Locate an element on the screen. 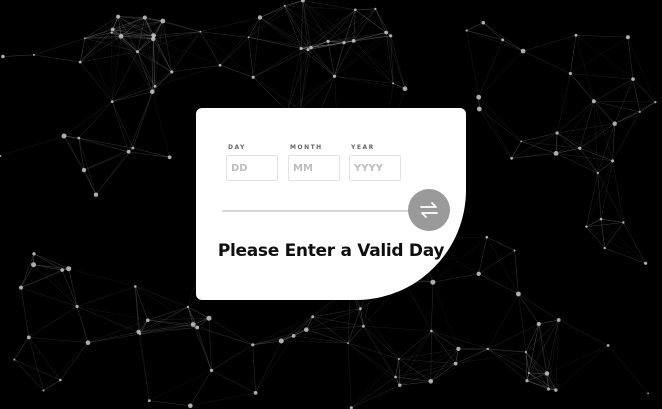 The image size is (662, 409). year-field: YEAR is located at coordinates (375, 162).